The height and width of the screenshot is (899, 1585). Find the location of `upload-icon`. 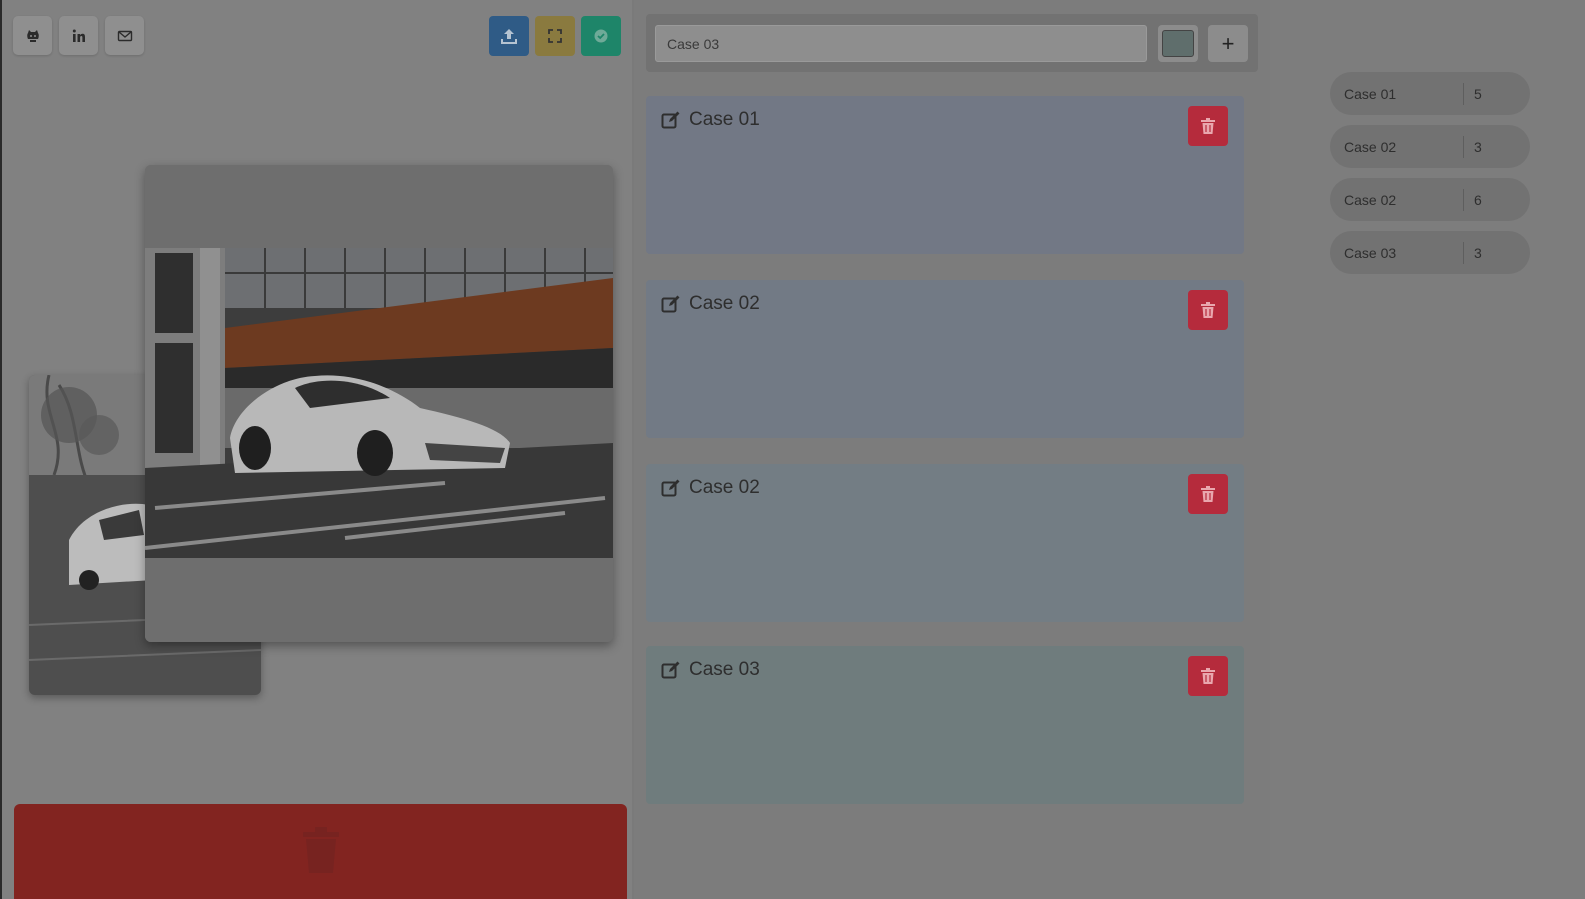

upload-icon is located at coordinates (509, 36).